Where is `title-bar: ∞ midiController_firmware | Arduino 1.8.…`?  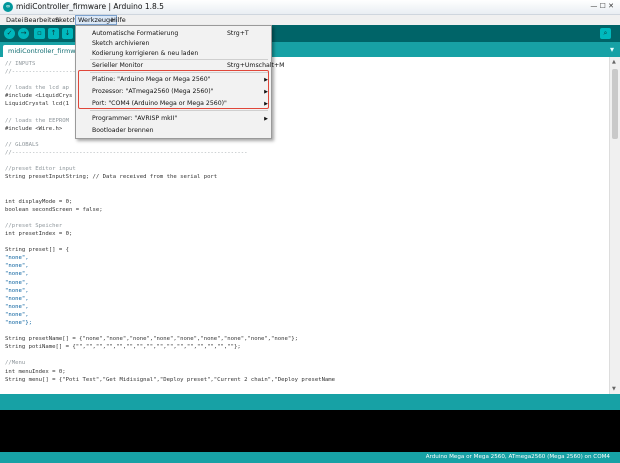 title-bar: ∞ midiController_firmware | Arduino 1.8.… is located at coordinates (310, 7).